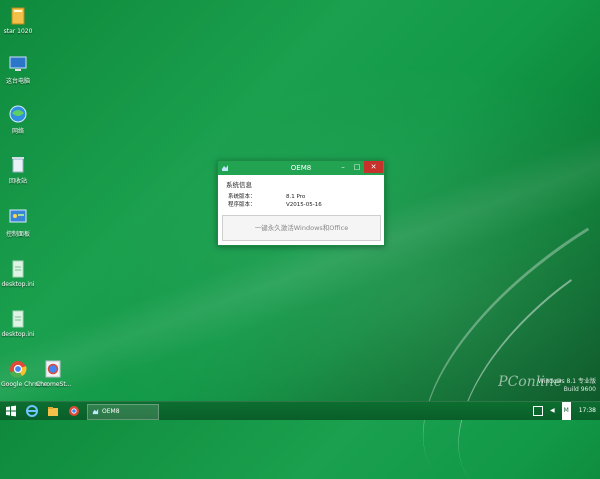 The height and width of the screenshot is (479, 600). What do you see at coordinates (32, 411) in the screenshot?
I see `ie-icon` at bounding box center [32, 411].